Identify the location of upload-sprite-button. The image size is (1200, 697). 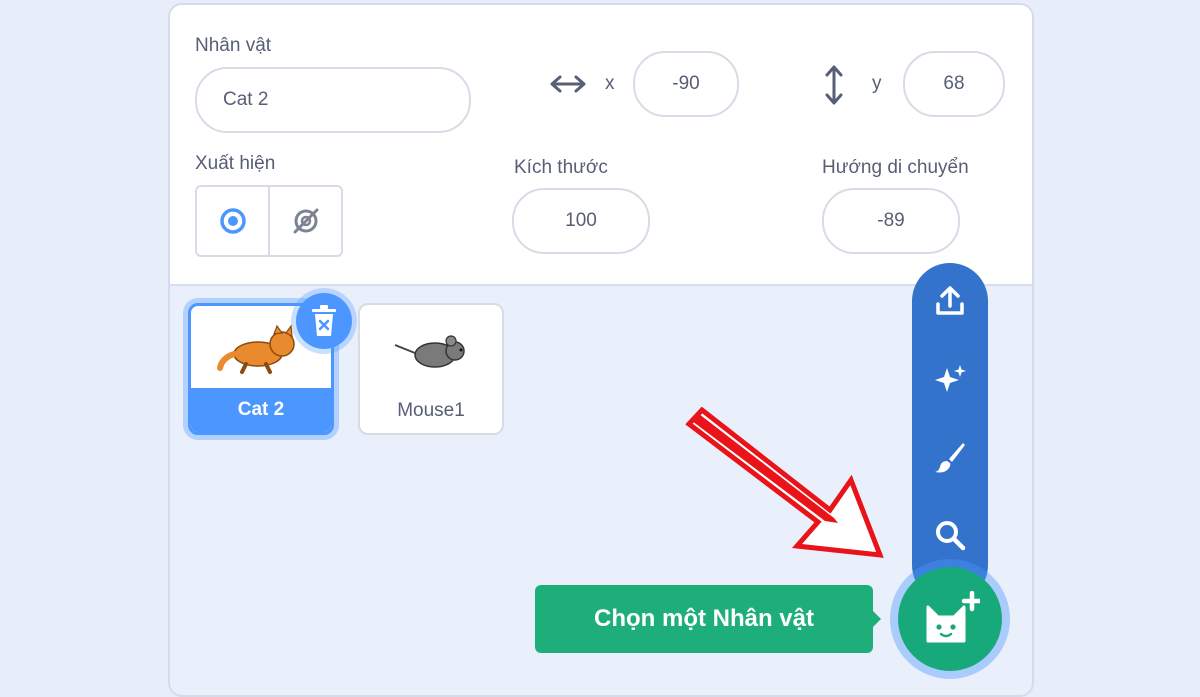
(950, 301).